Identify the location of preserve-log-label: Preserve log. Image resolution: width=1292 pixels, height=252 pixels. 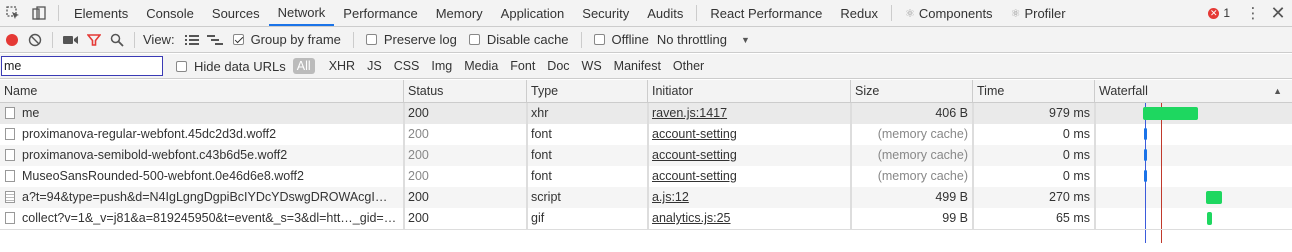
(420, 39).